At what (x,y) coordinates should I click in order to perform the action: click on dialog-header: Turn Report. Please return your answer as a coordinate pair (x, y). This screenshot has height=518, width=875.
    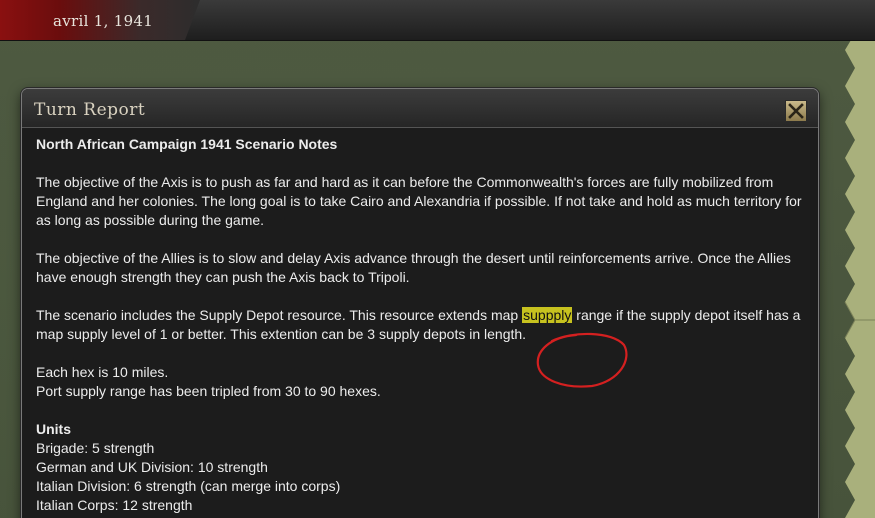
    Looking at the image, I should click on (420, 108).